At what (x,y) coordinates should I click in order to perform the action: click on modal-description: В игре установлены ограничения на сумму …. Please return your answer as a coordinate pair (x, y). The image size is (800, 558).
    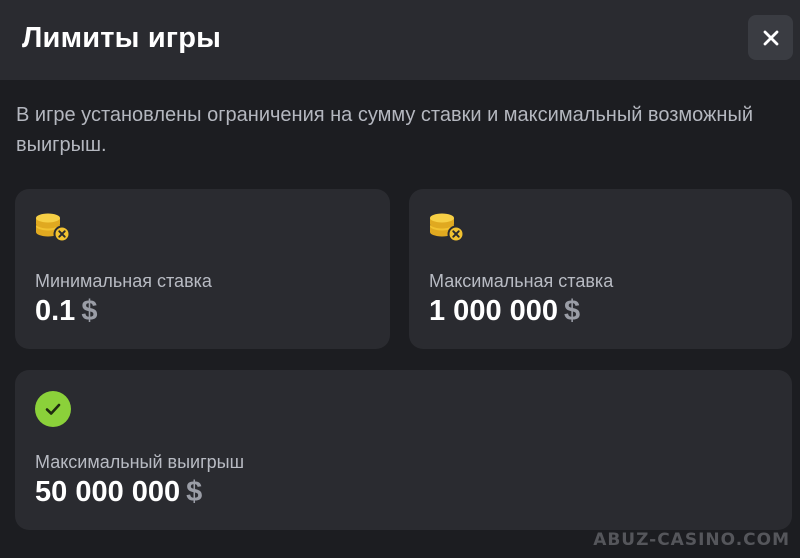
    Looking at the image, I should click on (385, 130).